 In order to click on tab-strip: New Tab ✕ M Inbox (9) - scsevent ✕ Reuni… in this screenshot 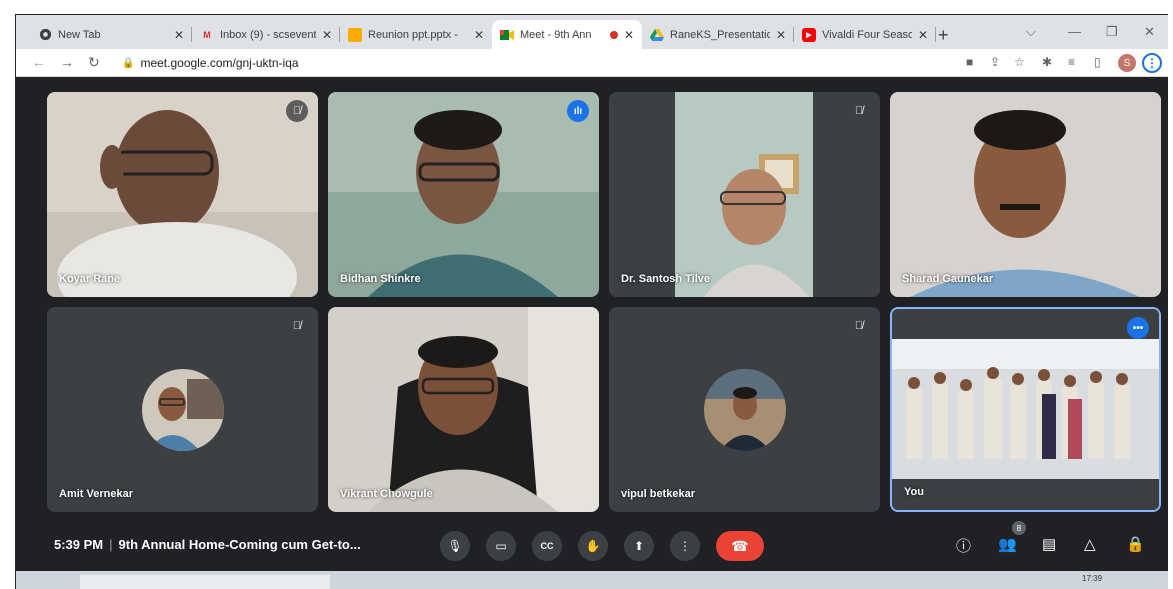, I will do `click(592, 32)`.